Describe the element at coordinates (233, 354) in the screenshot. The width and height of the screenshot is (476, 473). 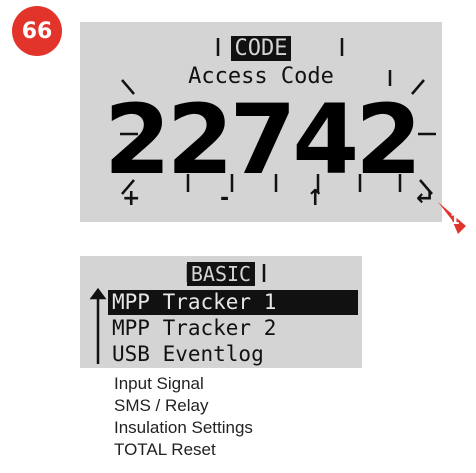
I see `menu-item-usb-eventlog: USB Eventlog` at that location.